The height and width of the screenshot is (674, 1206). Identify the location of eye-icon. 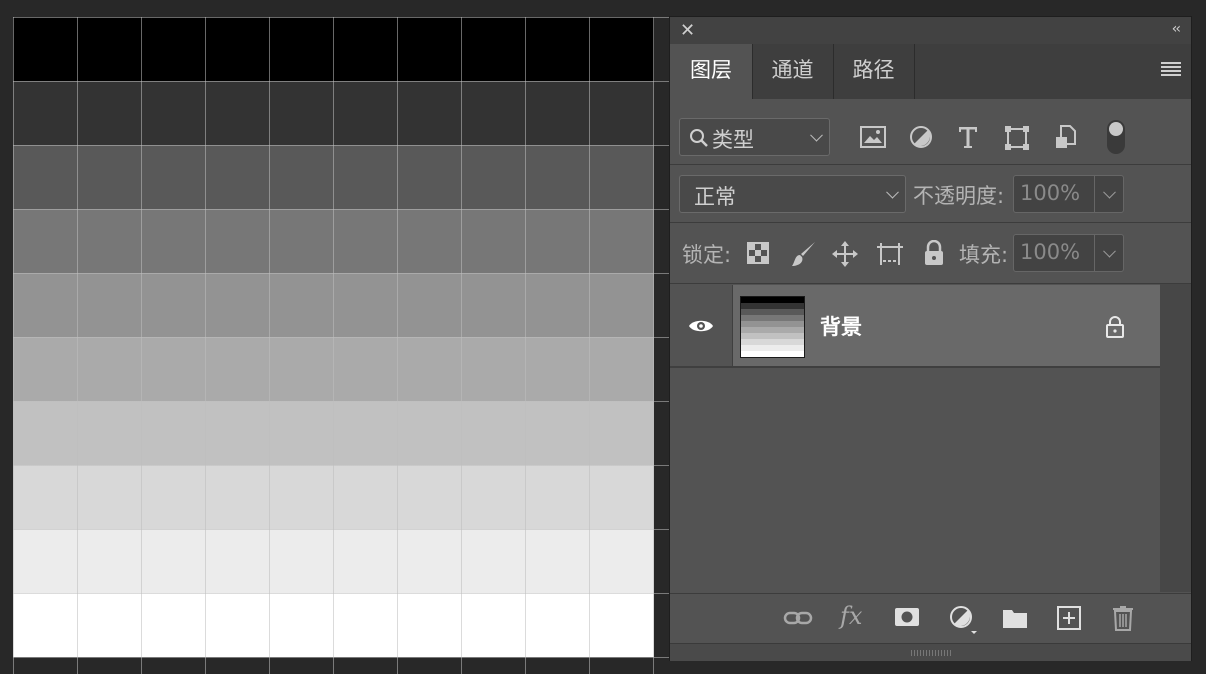
(701, 326).